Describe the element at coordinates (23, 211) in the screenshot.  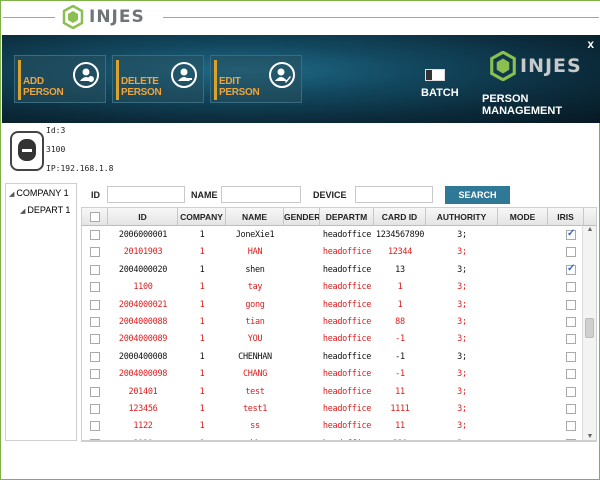
I see `tree-leaf-icon: ◢` at that location.